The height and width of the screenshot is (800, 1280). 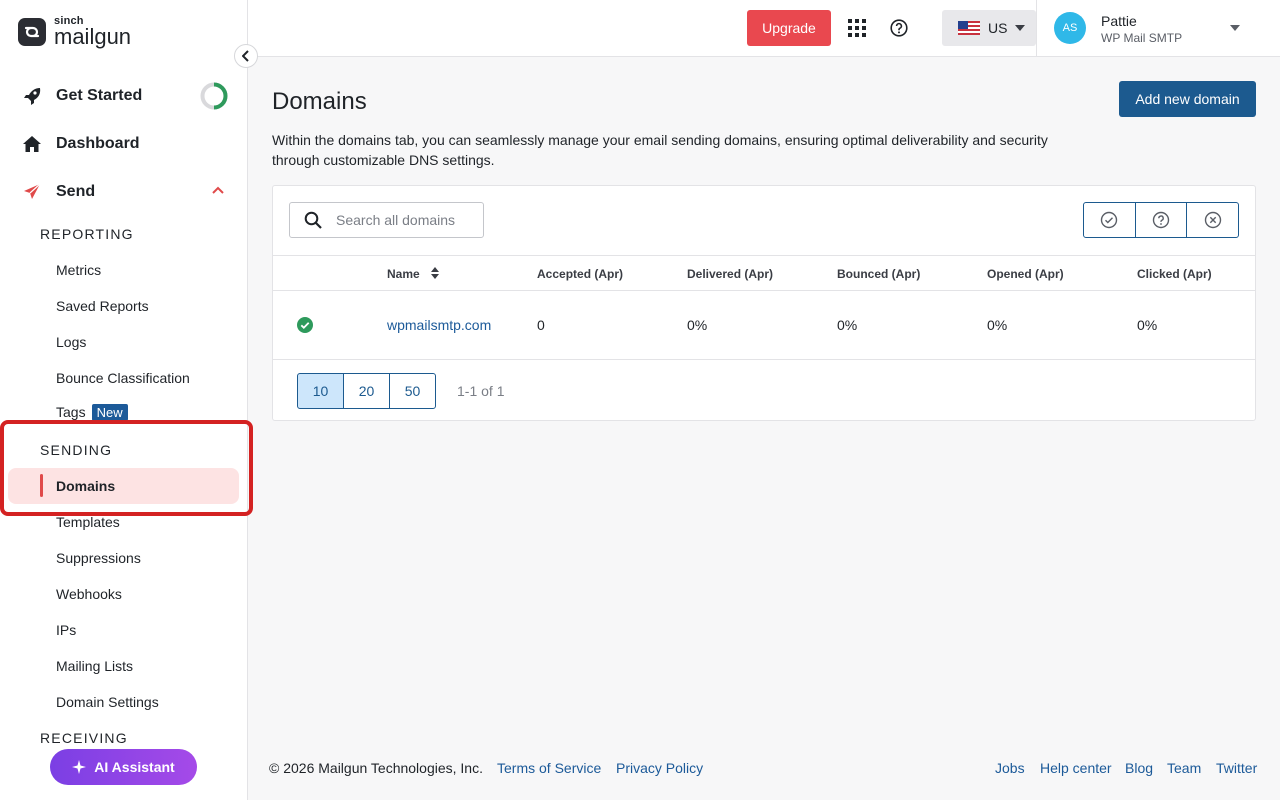 I want to click on upgrade-button: Upgrade, so click(x=789, y=28).